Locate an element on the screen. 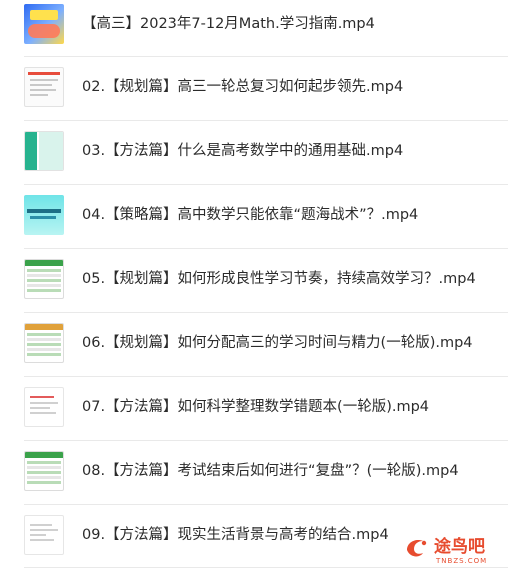  file-name: 03.【方法篇】什么是高考数学中的通用基础.mp4 is located at coordinates (243, 151).